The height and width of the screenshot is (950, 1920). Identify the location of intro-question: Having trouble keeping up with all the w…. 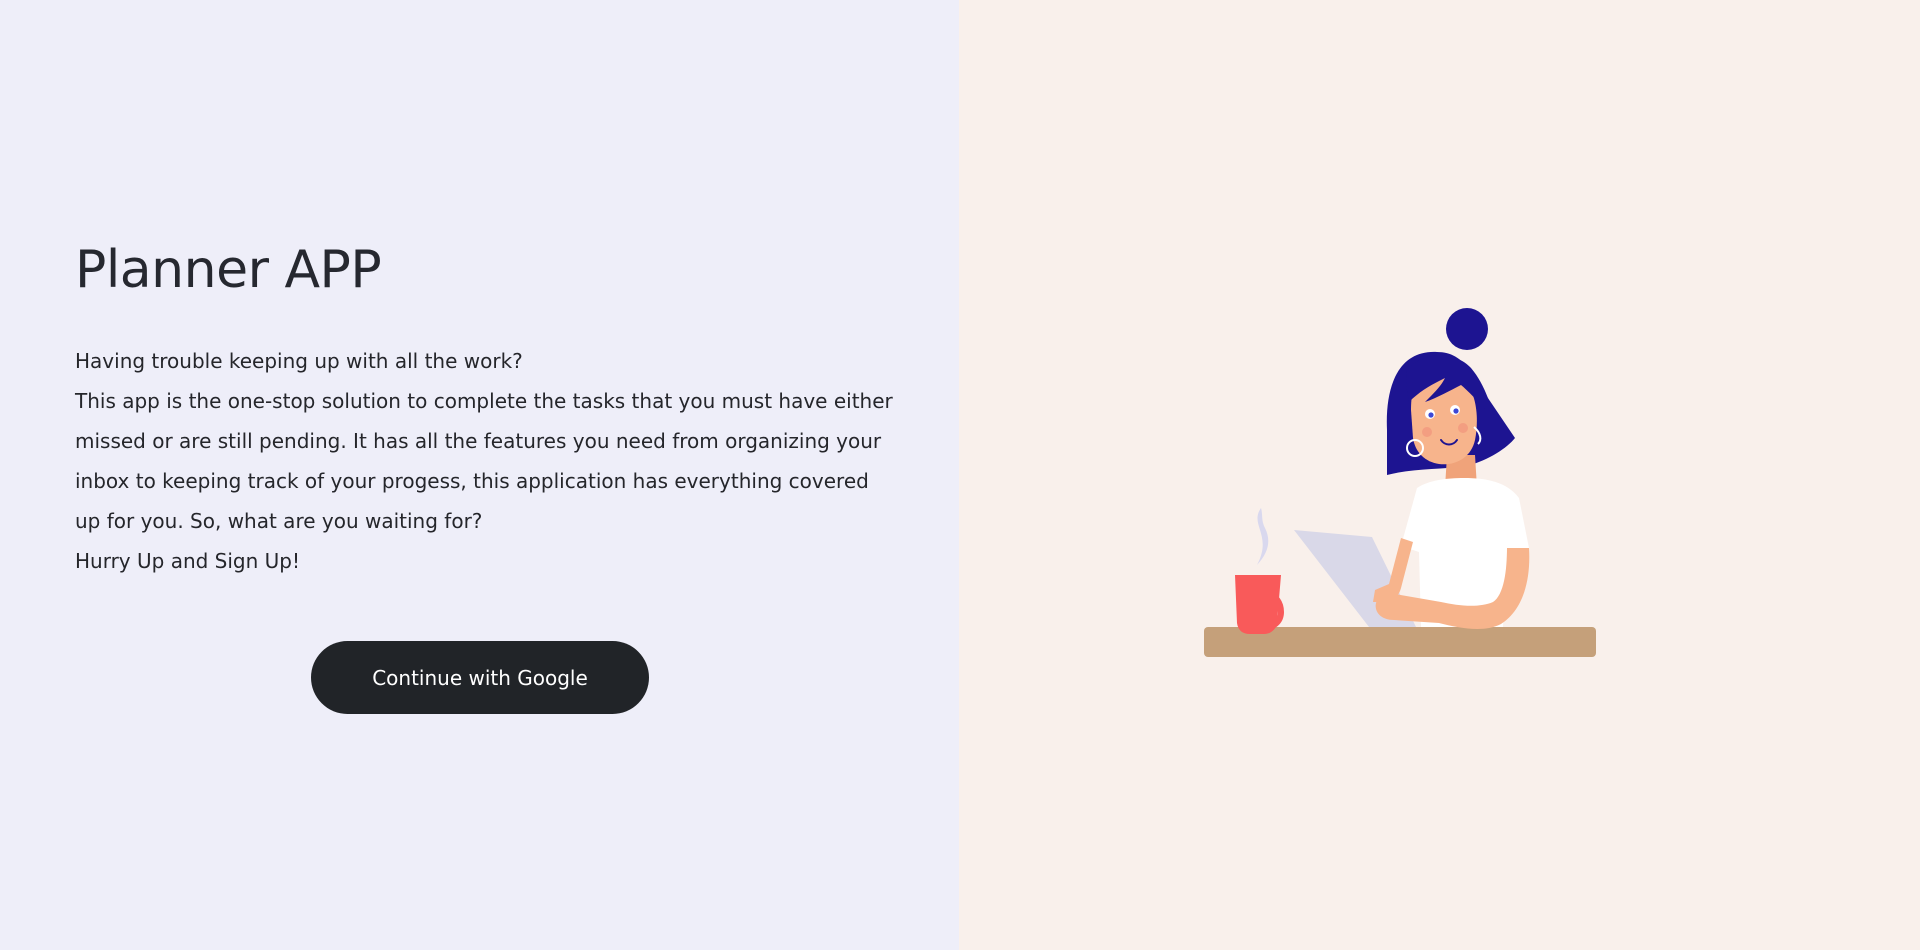
(299, 361).